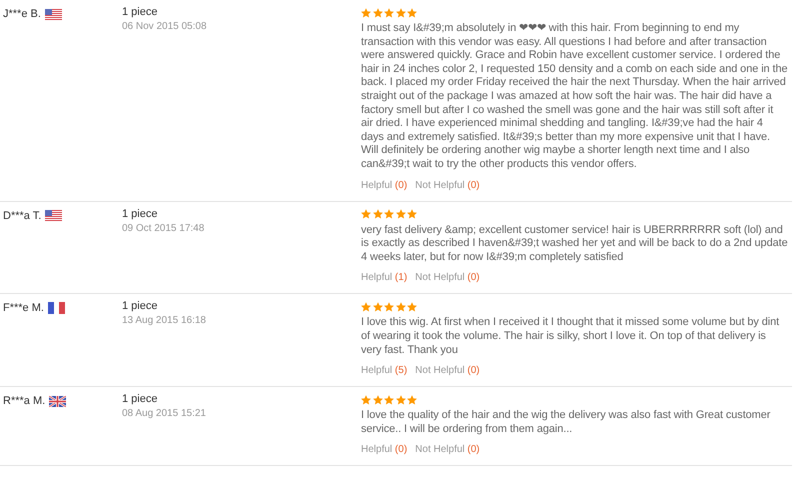  I want to click on helpful-link: Helpful (1), so click(384, 278).